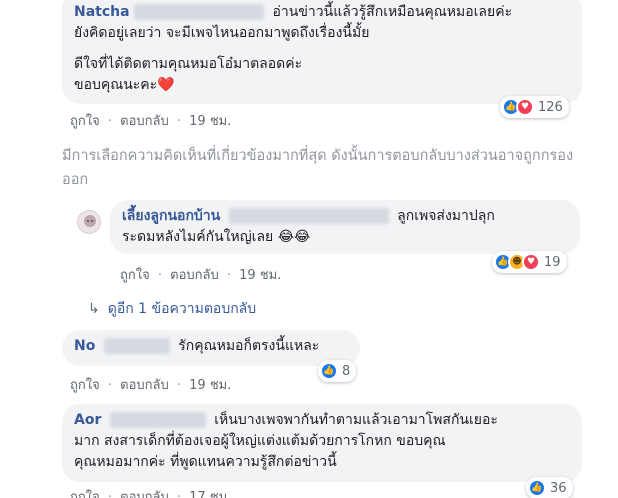 The width and height of the screenshot is (618, 498). Describe the element at coordinates (294, 237) in the screenshot. I see `laugh-emoji: 😂😂` at that location.